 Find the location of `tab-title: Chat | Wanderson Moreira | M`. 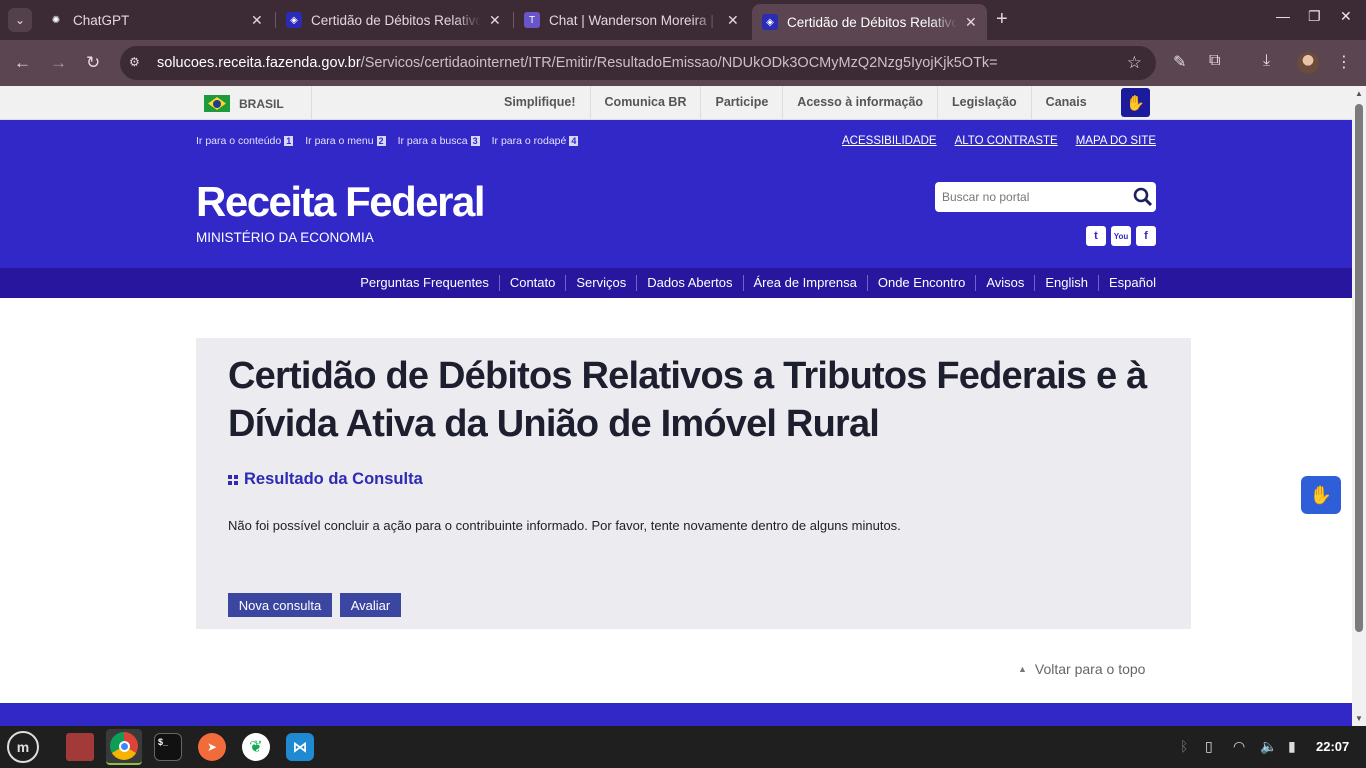

tab-title: Chat | Wanderson Moreira | M is located at coordinates (634, 20).